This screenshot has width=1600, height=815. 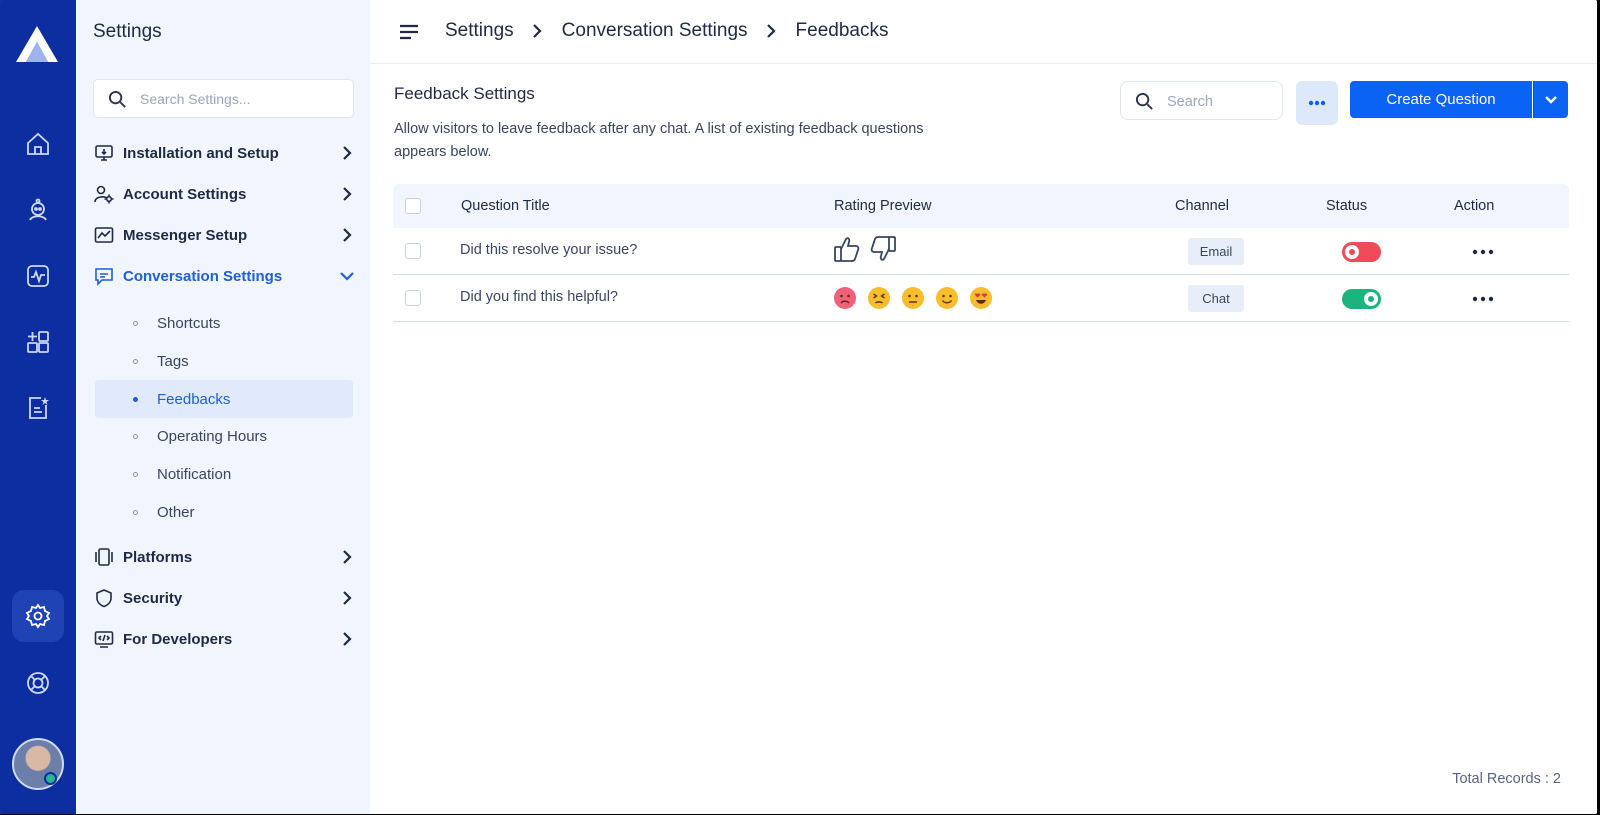 What do you see at coordinates (153, 598) in the screenshot?
I see `sidebar-item-label: Security` at bounding box center [153, 598].